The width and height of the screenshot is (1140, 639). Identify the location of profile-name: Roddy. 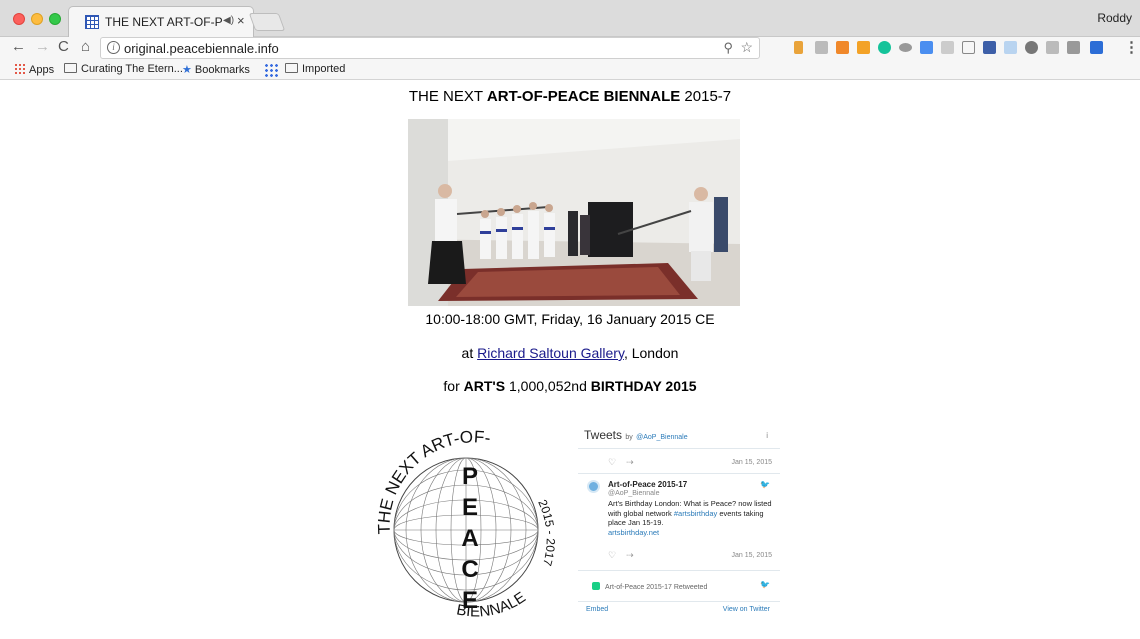
(1114, 18).